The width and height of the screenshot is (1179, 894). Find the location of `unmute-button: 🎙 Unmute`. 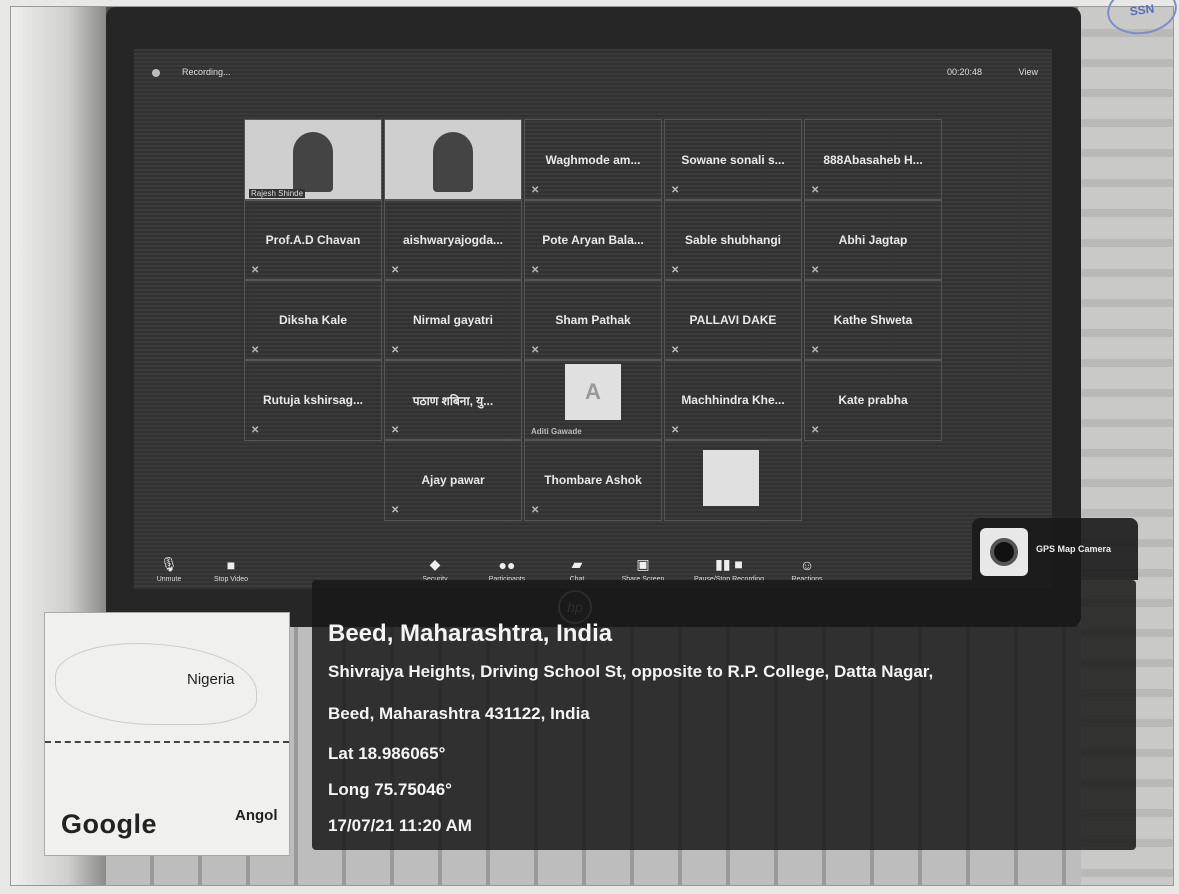

unmute-button: 🎙 Unmute is located at coordinates (169, 569).